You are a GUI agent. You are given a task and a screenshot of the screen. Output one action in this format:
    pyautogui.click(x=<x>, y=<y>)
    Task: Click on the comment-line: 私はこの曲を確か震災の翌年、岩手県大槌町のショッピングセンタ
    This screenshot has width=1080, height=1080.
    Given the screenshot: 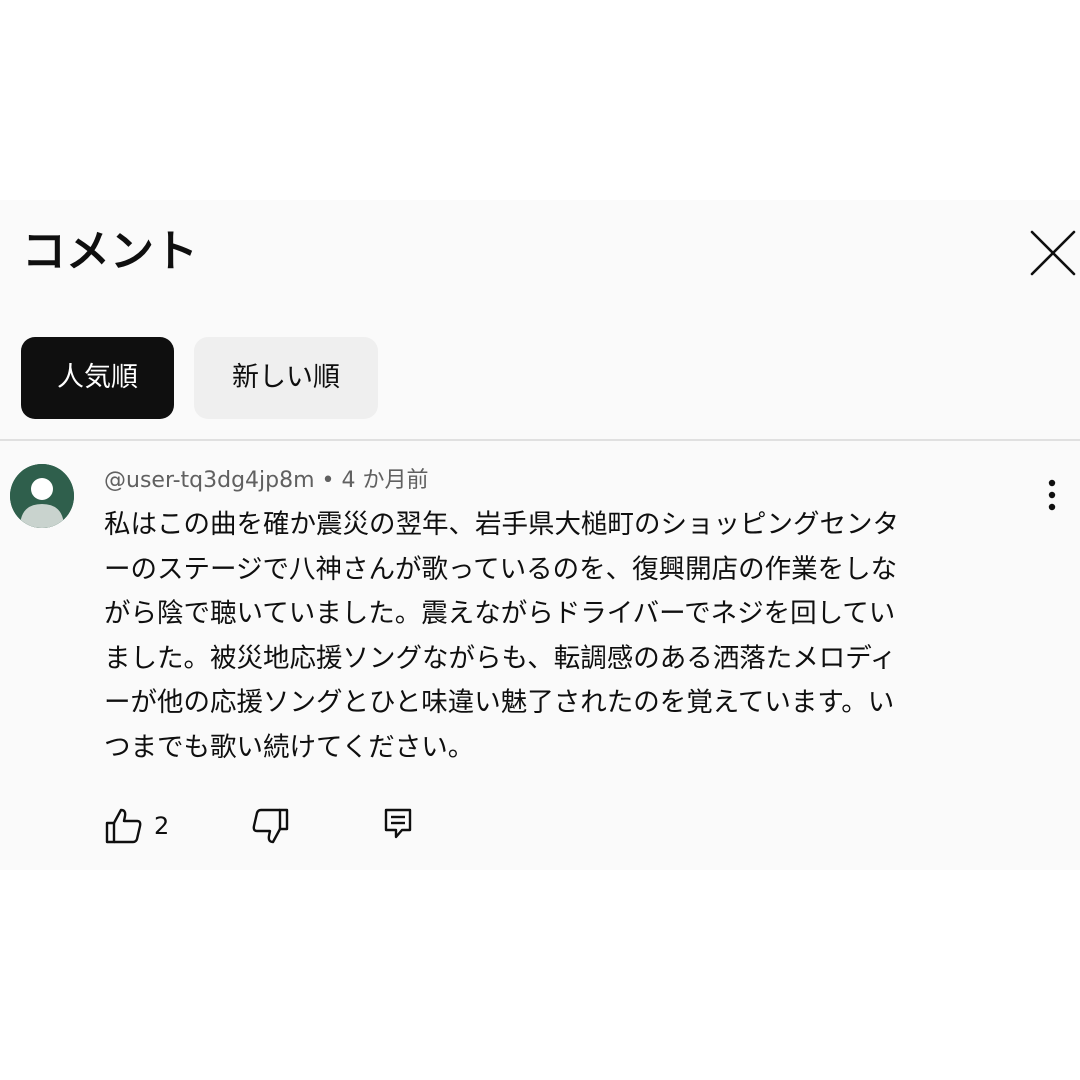 What is the action you would take?
    pyautogui.click(x=501, y=524)
    